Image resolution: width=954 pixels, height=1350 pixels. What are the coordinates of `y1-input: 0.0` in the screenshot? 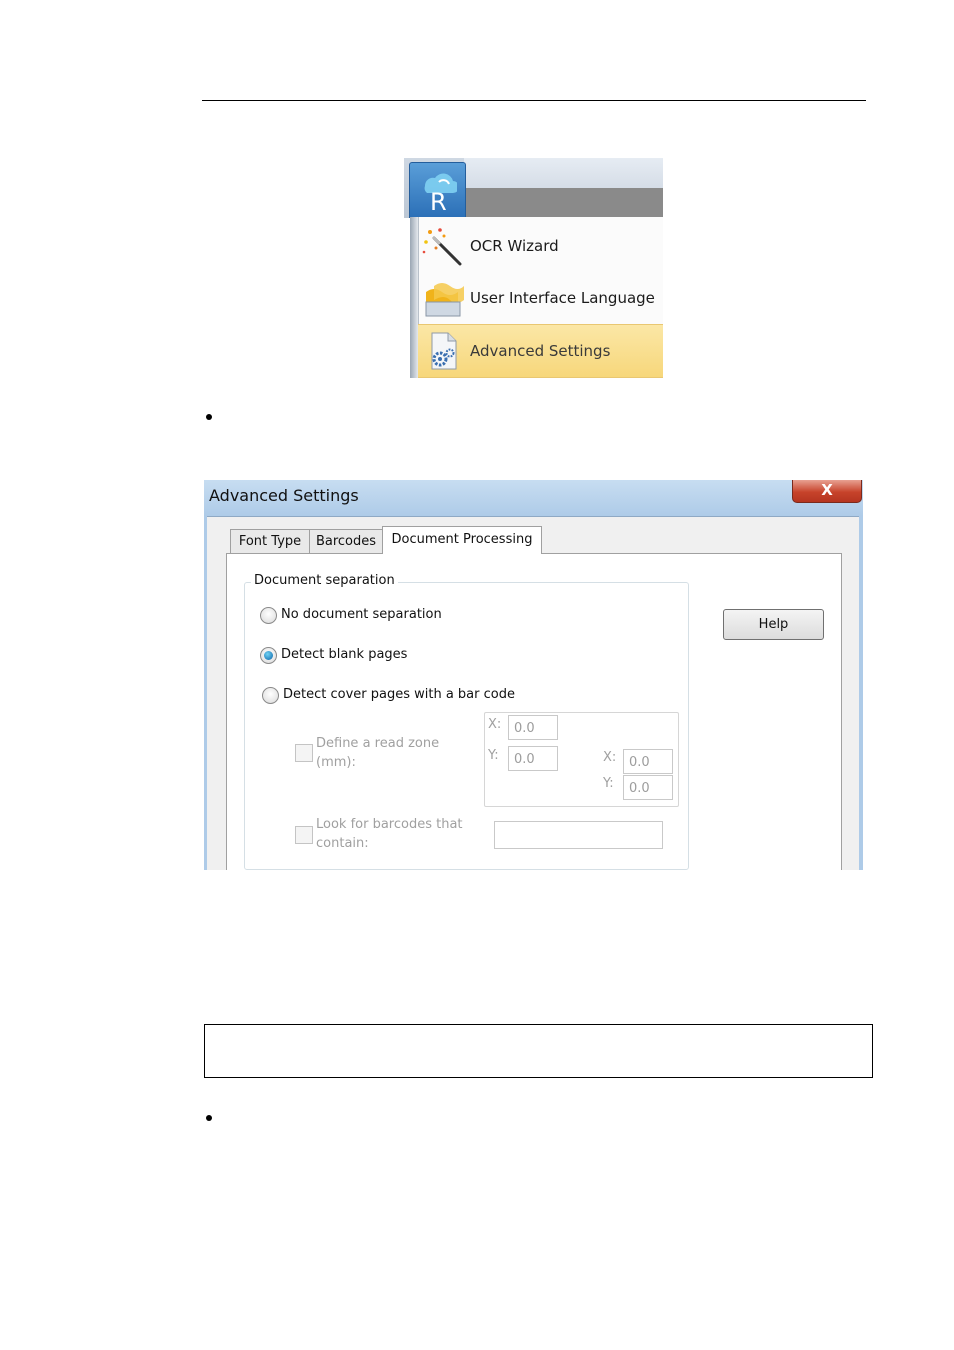 It's located at (533, 758).